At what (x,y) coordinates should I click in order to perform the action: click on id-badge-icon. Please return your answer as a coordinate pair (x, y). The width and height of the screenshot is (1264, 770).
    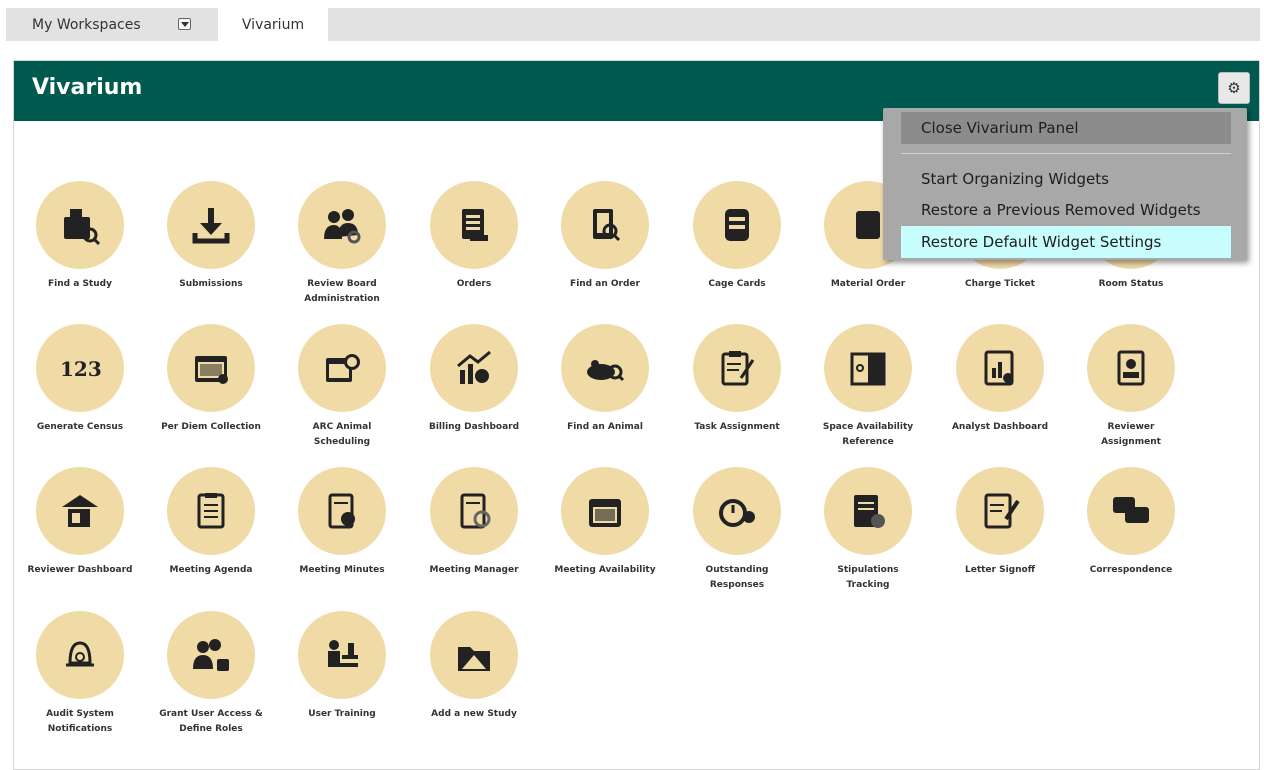
    Looking at the image, I should click on (1131, 368).